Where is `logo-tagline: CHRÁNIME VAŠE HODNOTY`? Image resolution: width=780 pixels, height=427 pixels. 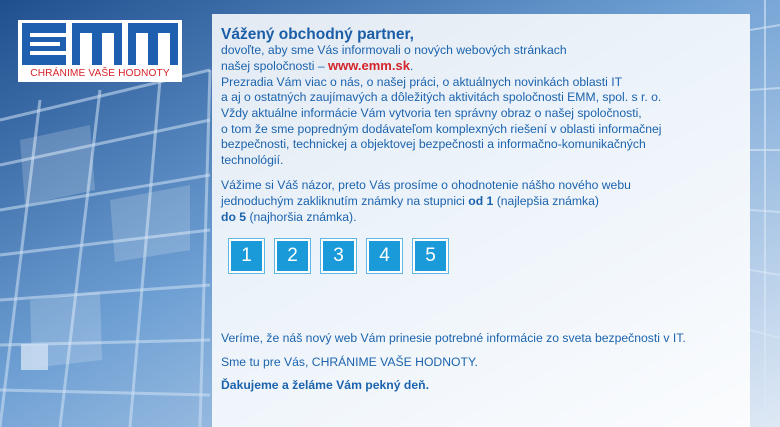
logo-tagline: CHRÁNIME VAŠE HODNOTY is located at coordinates (100, 73).